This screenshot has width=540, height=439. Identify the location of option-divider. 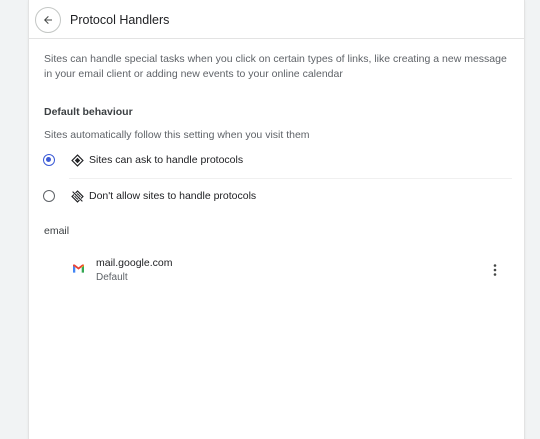
(290, 178).